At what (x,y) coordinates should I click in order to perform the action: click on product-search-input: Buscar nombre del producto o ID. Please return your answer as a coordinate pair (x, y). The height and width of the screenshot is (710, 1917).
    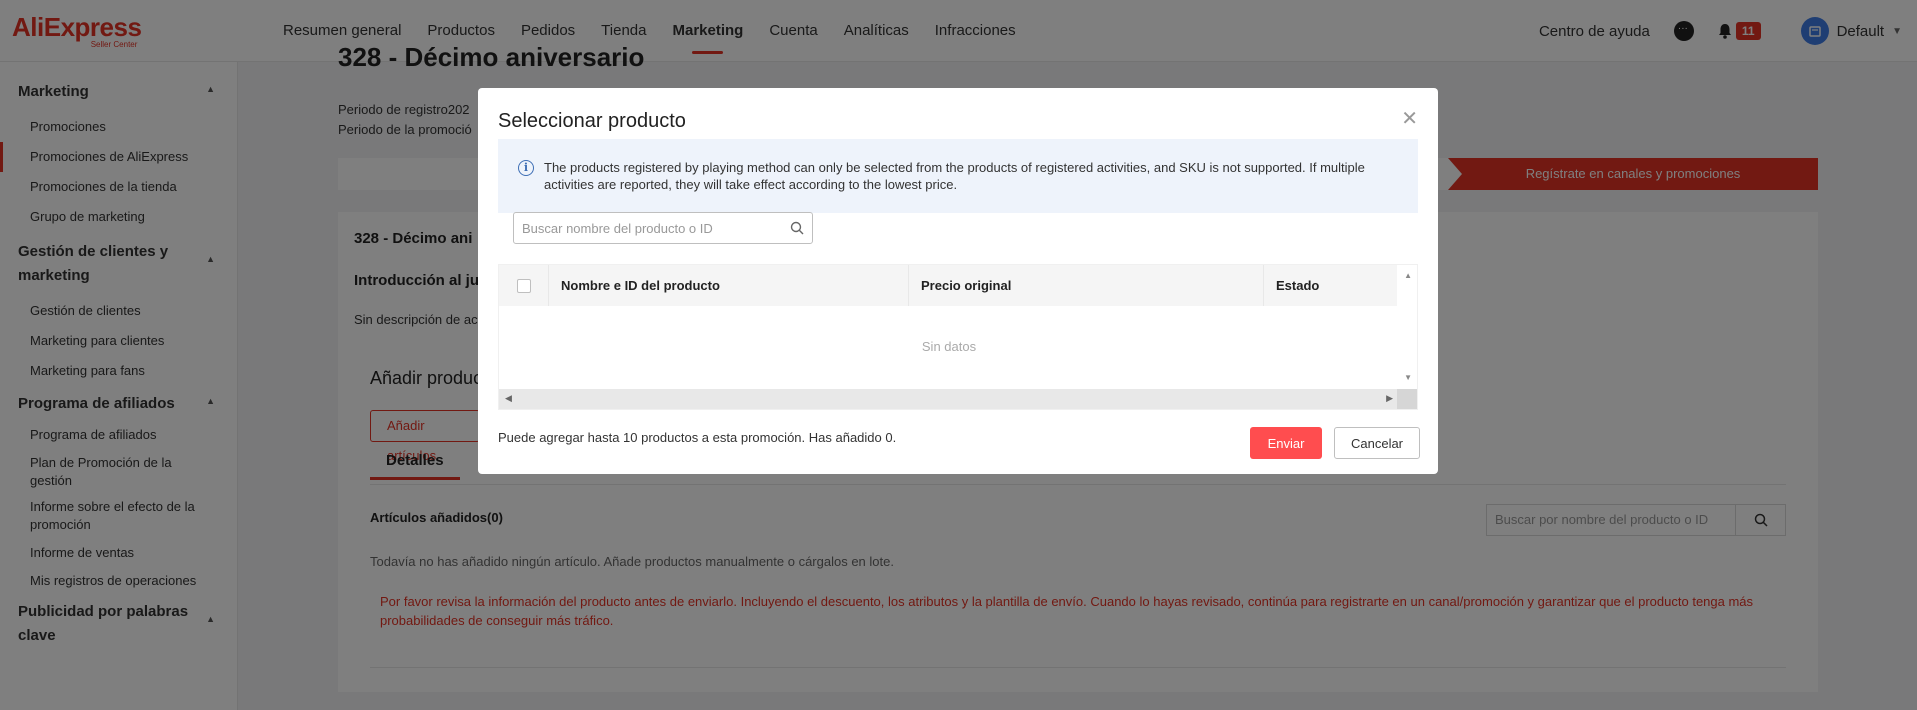
    Looking at the image, I should click on (656, 228).